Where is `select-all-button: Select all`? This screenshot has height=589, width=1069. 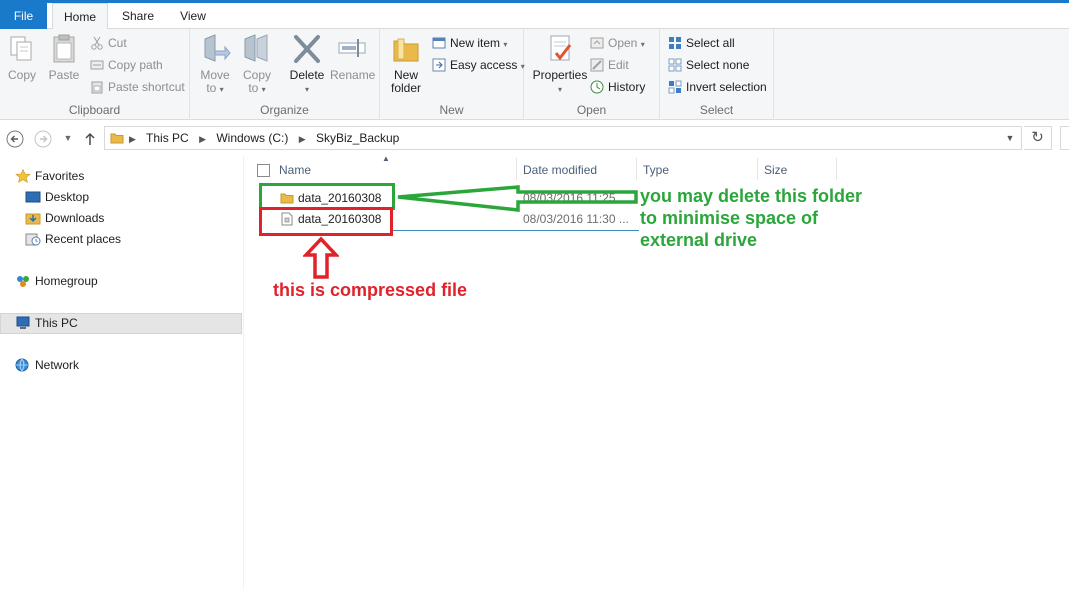 select-all-button: Select all is located at coordinates (701, 43).